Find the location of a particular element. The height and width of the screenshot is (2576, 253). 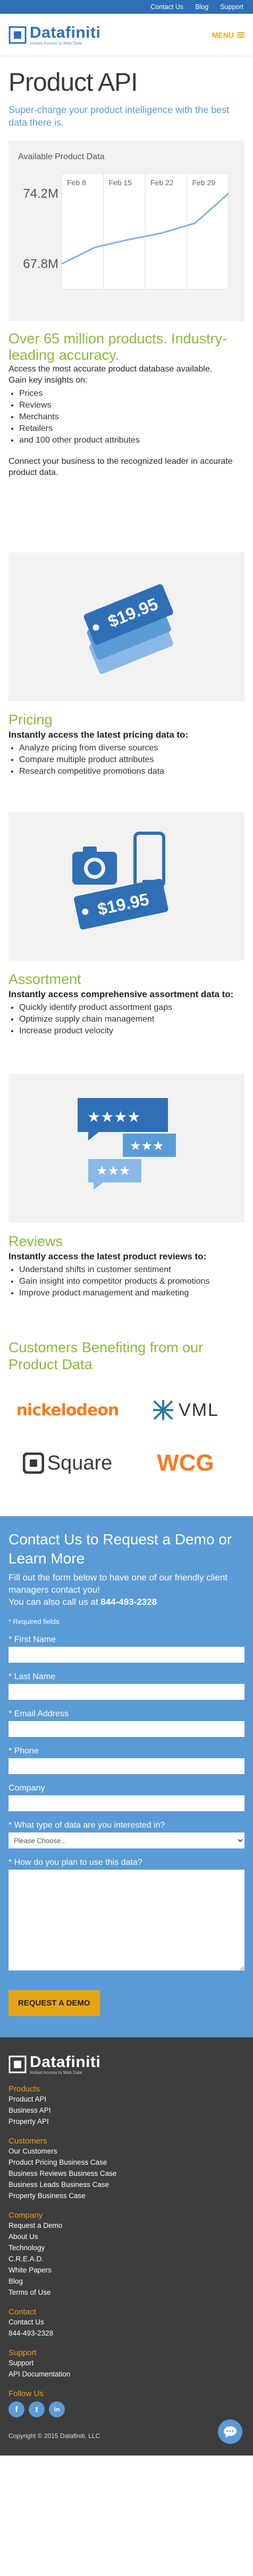

social-links: f t in is located at coordinates (126, 2409).